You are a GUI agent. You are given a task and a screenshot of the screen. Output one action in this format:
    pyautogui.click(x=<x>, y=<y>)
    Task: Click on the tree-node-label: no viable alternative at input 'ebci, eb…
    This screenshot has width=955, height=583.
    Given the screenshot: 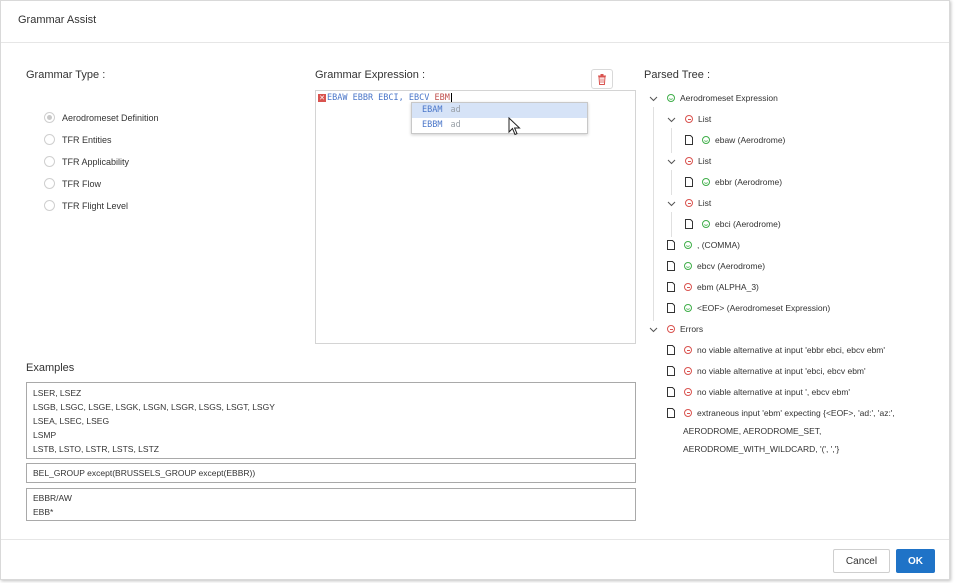 What is the action you would take?
    pyautogui.click(x=781, y=371)
    